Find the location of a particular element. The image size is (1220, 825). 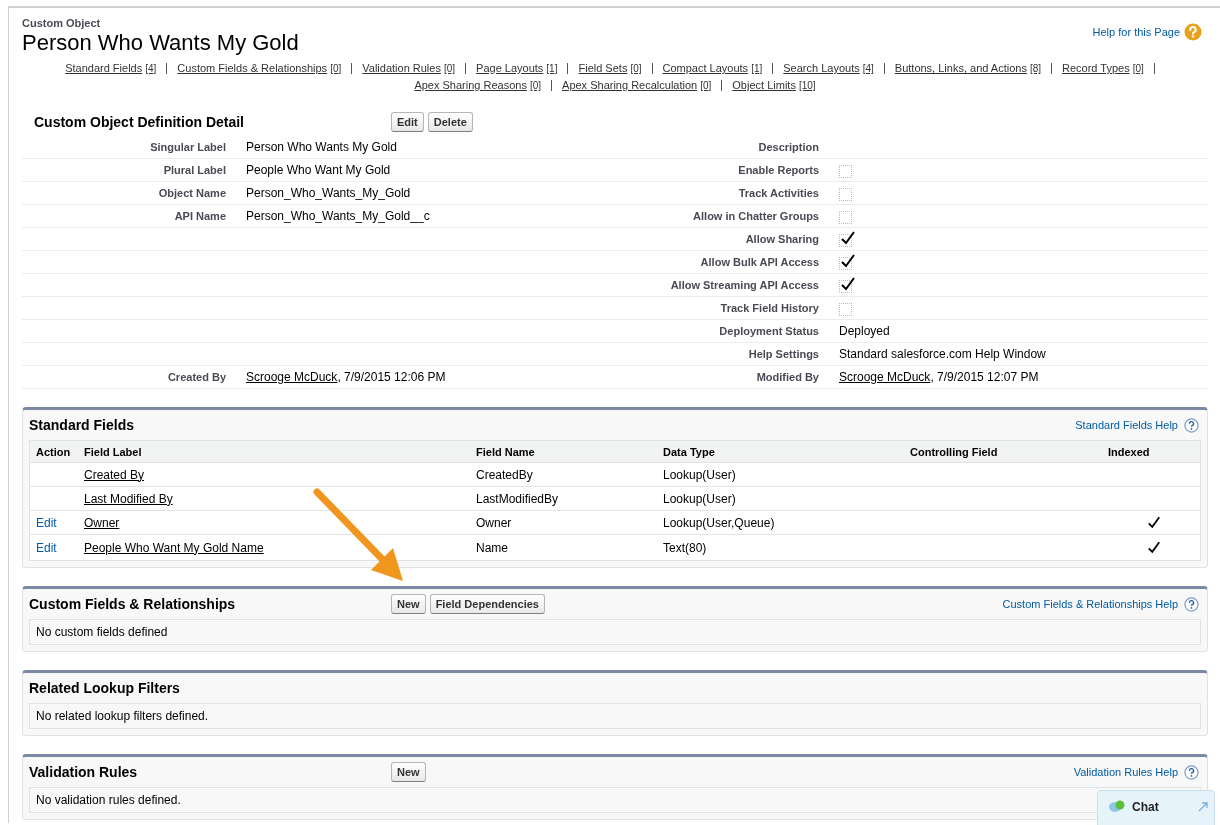

field-label: Help Settings is located at coordinates (783, 354).